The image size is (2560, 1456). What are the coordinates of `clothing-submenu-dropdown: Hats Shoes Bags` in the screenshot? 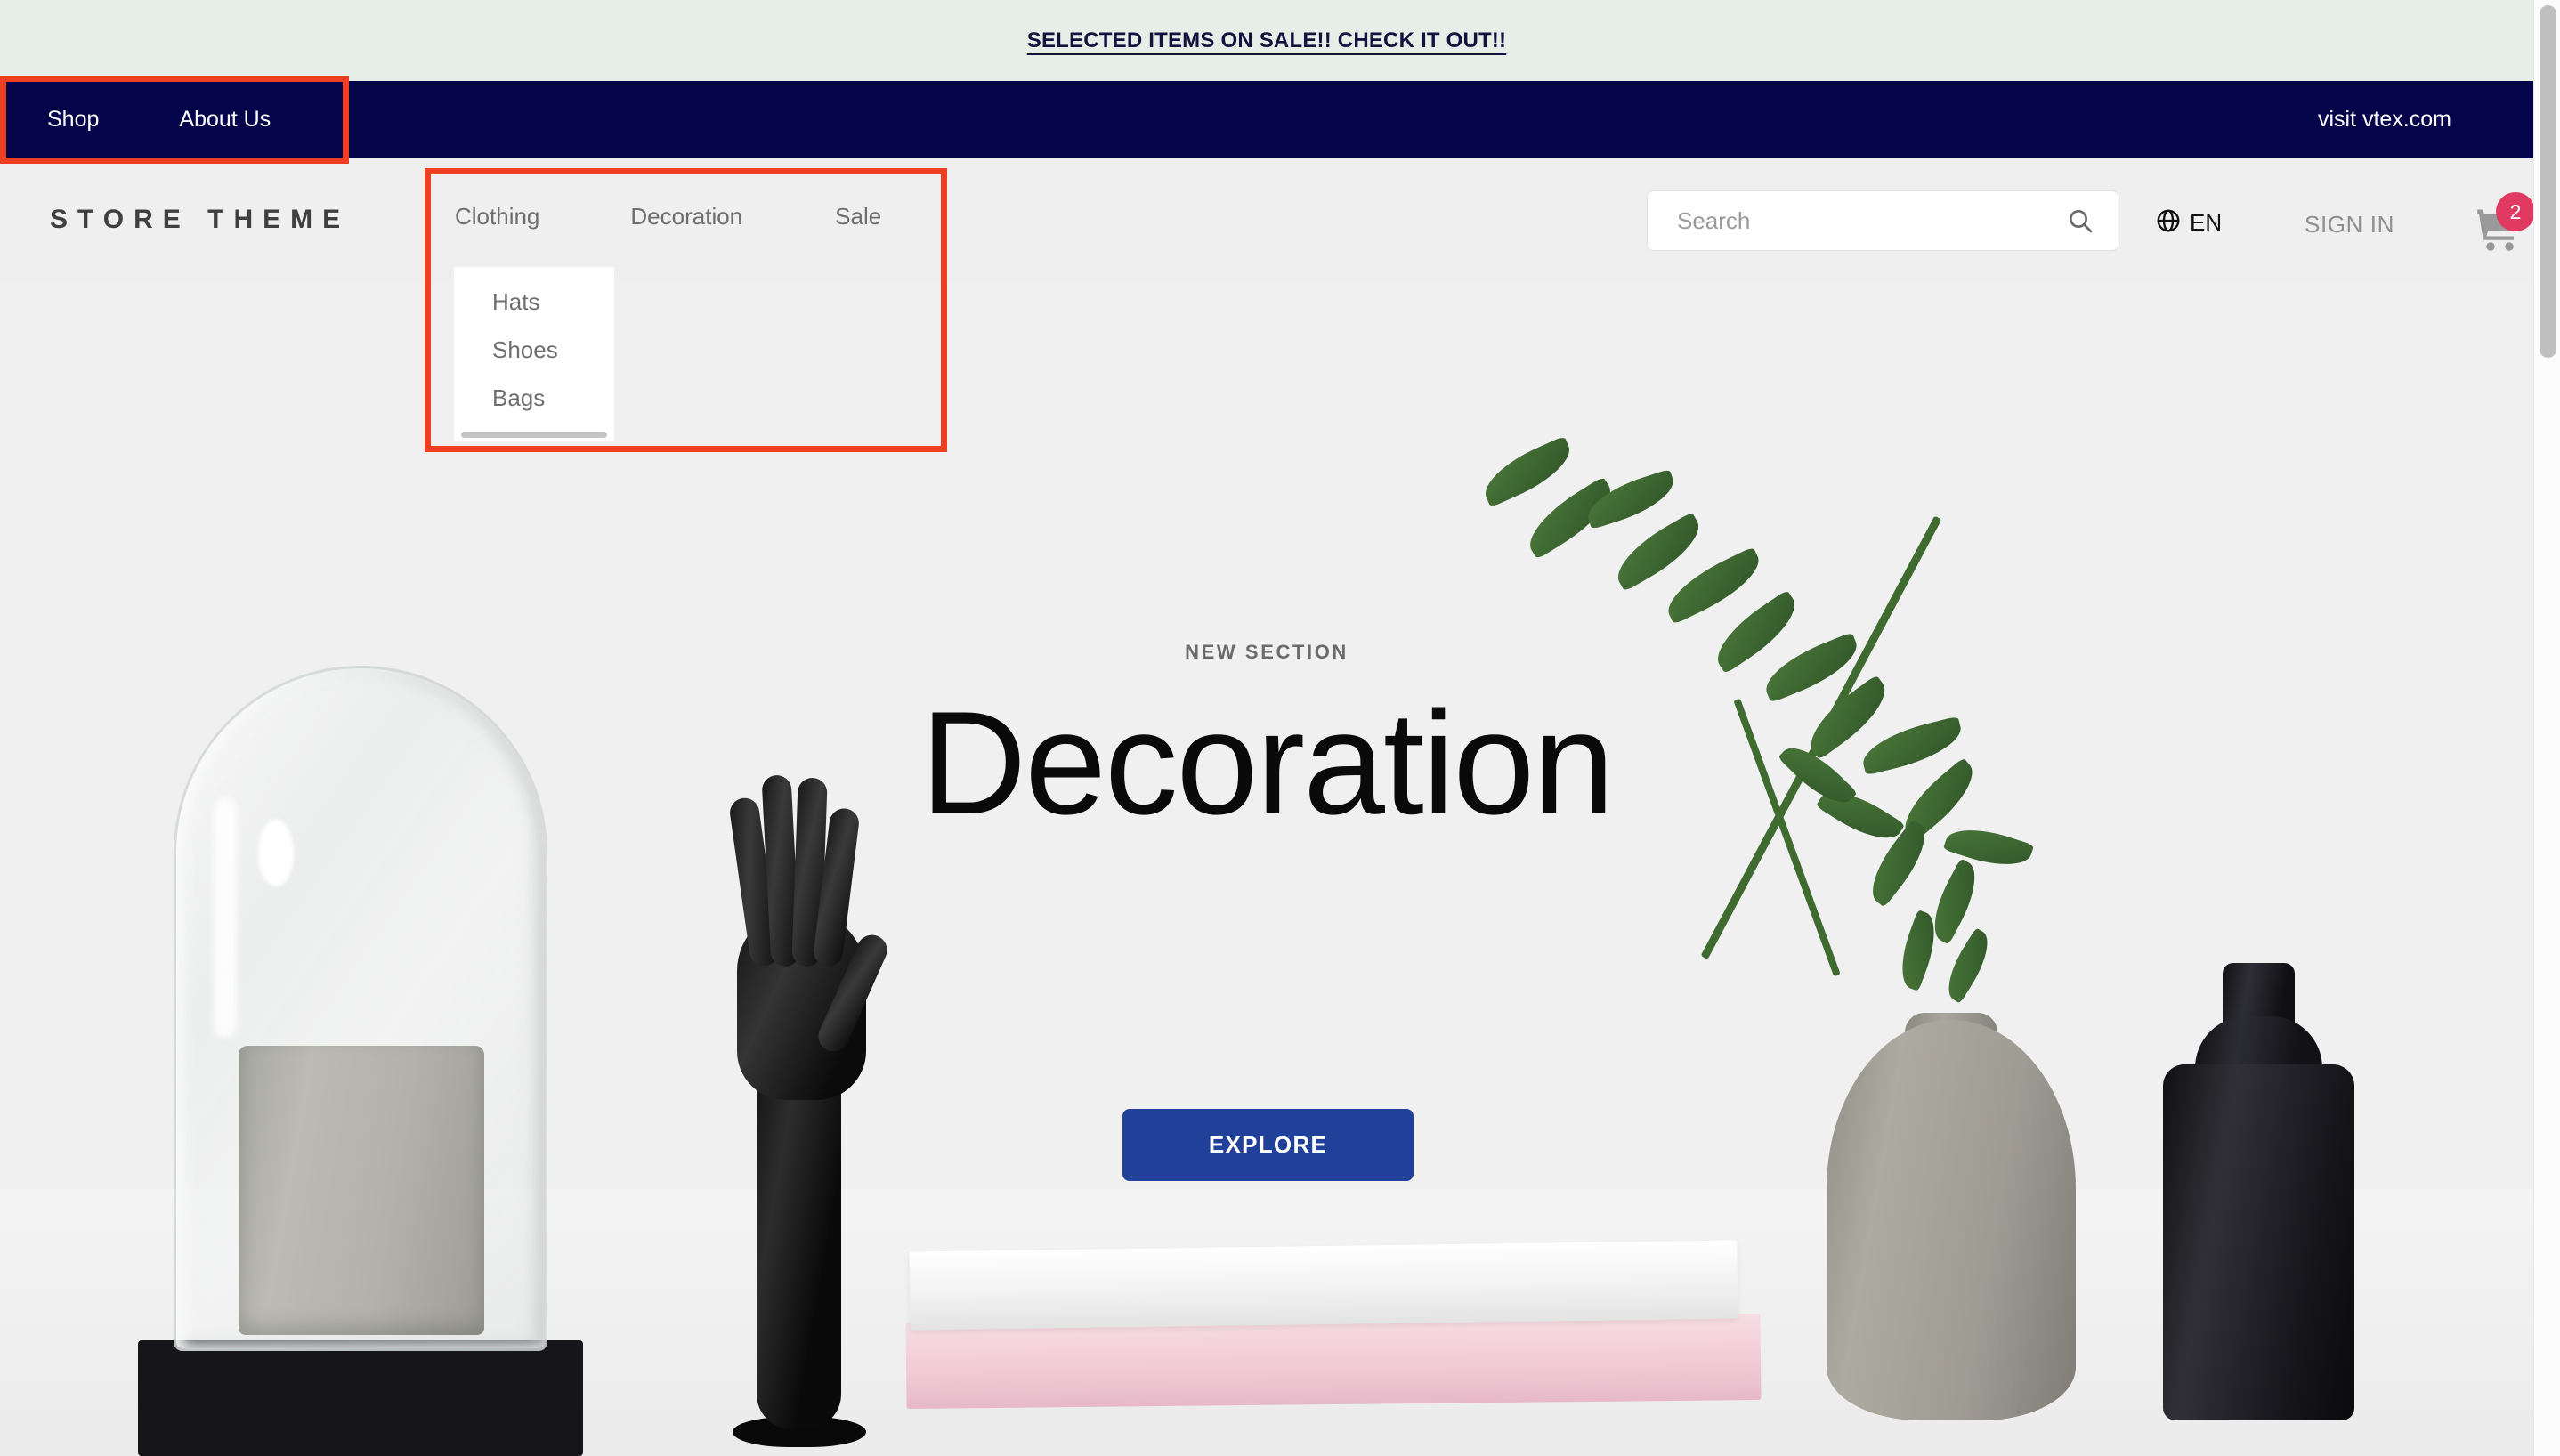 It's located at (534, 354).